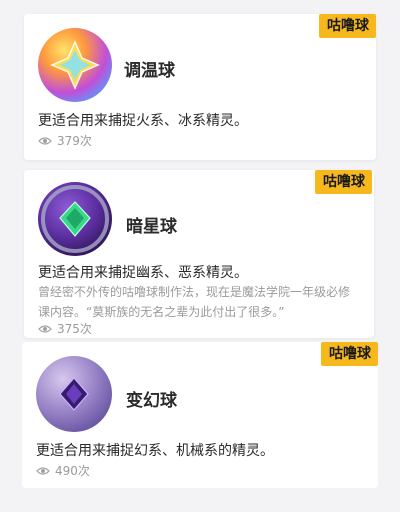  Describe the element at coordinates (151, 401) in the screenshot. I see `item-title: 变幻球` at that location.